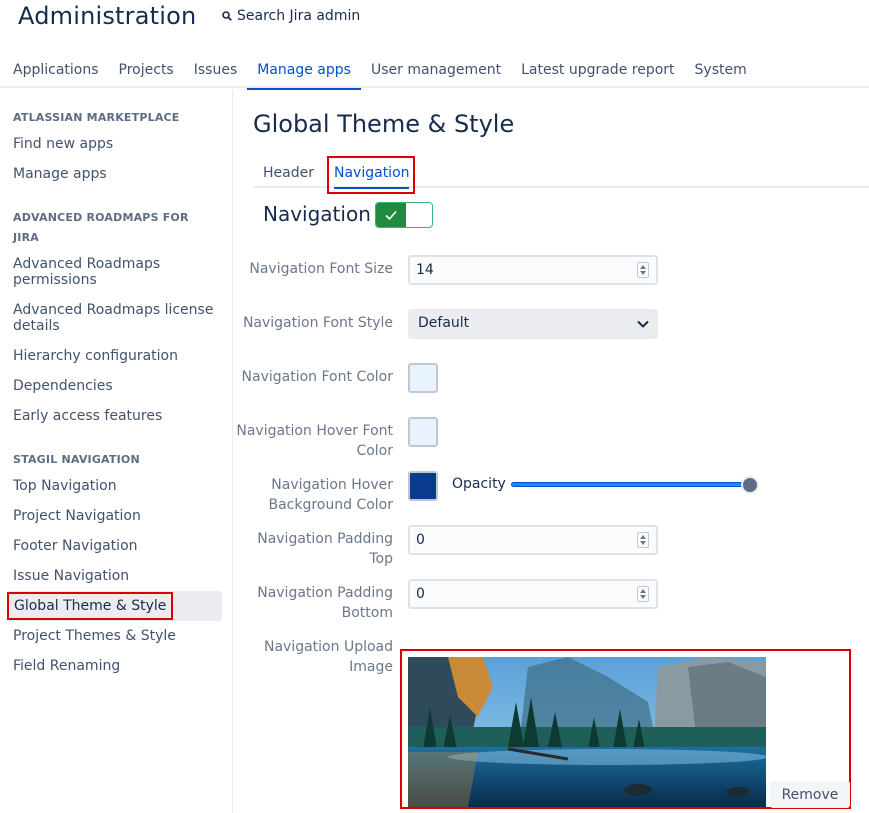 The image size is (869, 813). Describe the element at coordinates (114, 636) in the screenshot. I see `sidebar-item-project-themes-style: Project Themes & Style` at that location.